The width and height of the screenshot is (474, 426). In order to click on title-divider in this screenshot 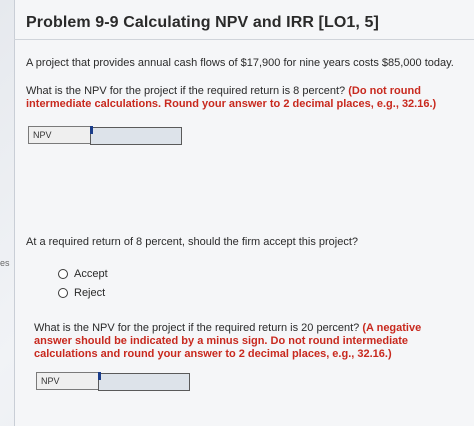, I will do `click(244, 39)`.